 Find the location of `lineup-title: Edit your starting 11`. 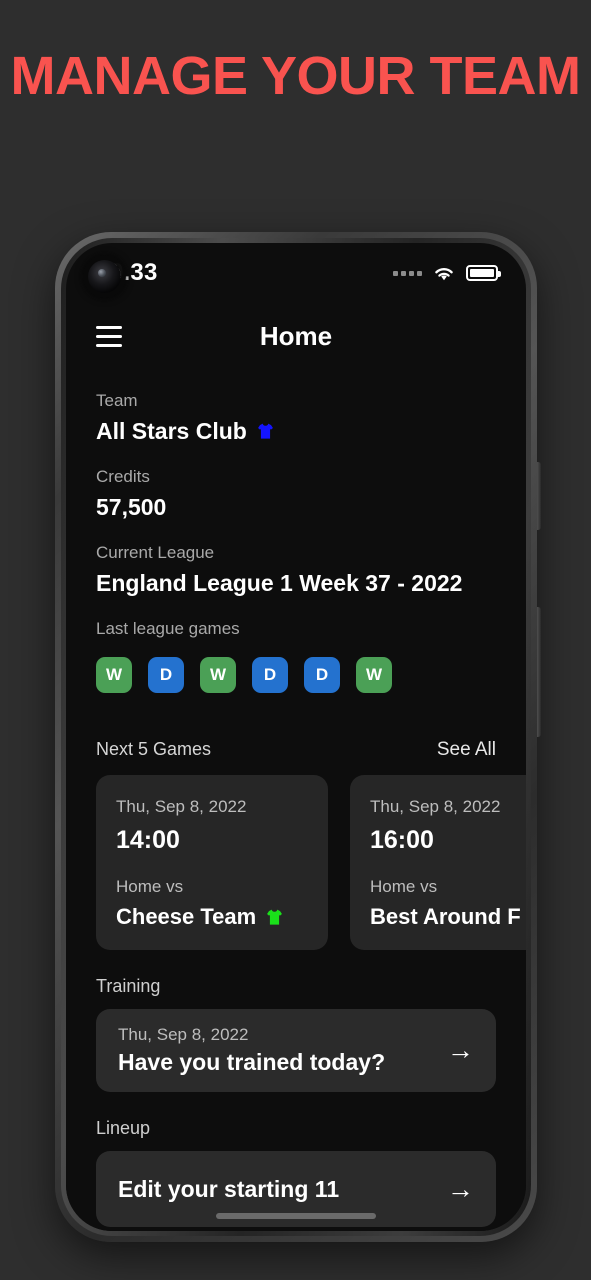

lineup-title: Edit your starting 11 is located at coordinates (229, 1188).